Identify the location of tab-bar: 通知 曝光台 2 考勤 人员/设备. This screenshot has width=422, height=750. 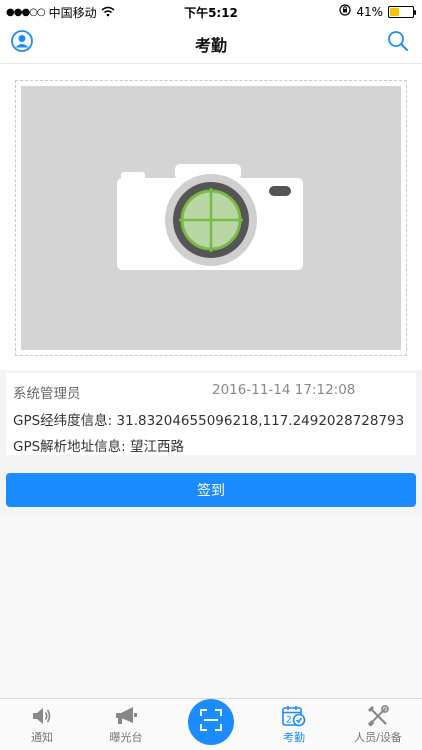
(211, 724).